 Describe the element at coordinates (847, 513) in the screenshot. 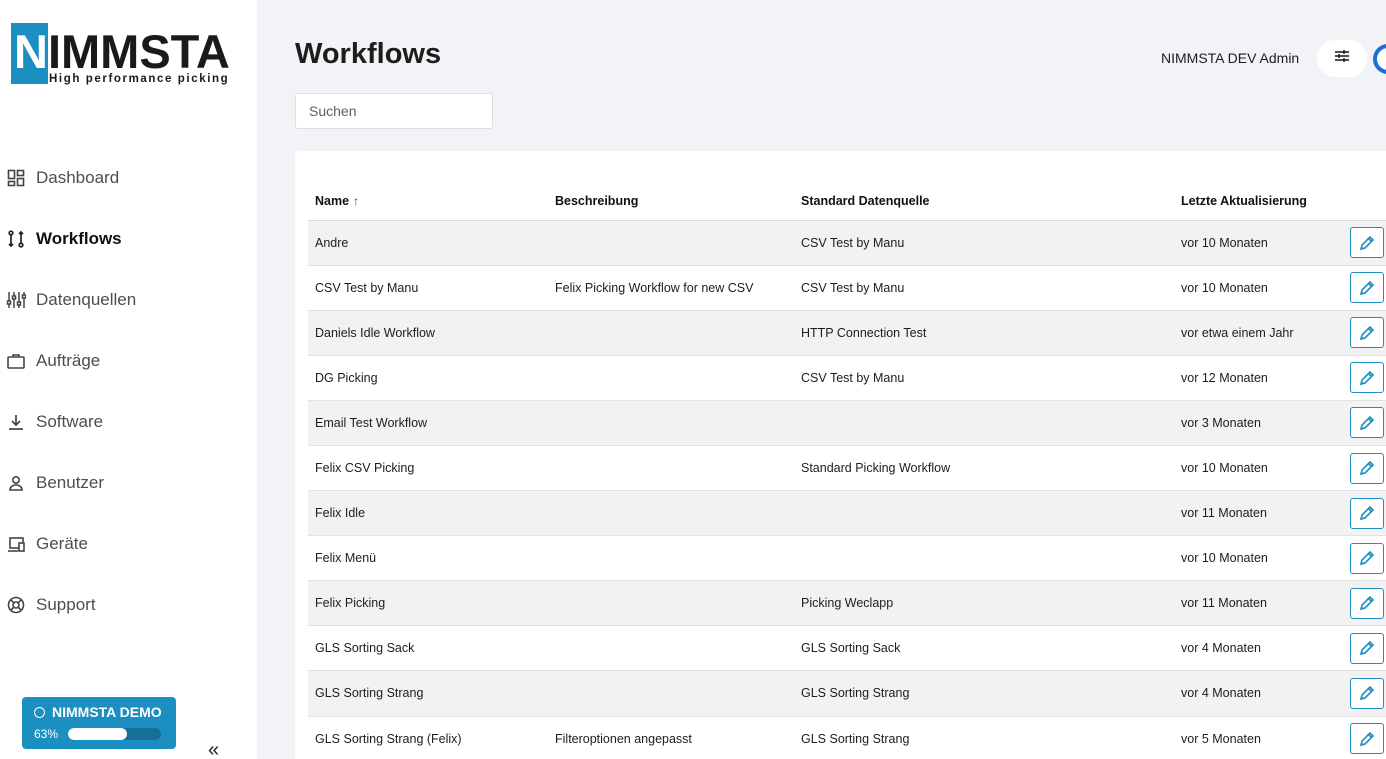

I see `table-row: Felix Idle vor 11 Monaten` at that location.